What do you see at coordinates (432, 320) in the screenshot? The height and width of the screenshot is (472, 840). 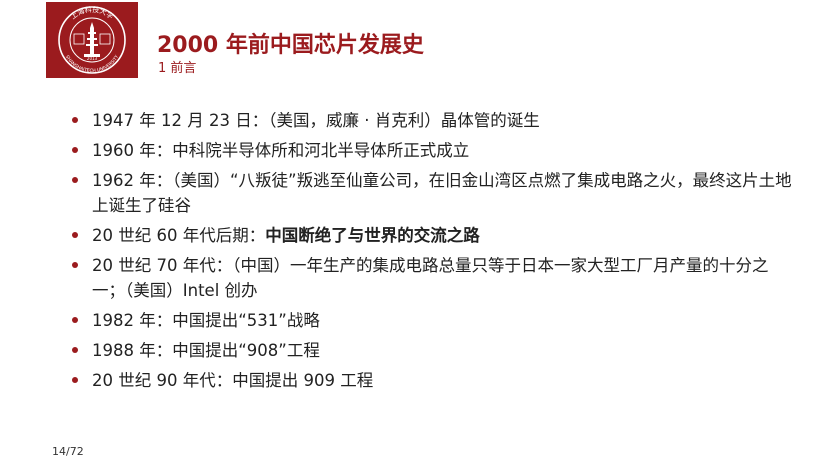 I see `bullet-item: 1982 年：中国提出“531”战略` at bounding box center [432, 320].